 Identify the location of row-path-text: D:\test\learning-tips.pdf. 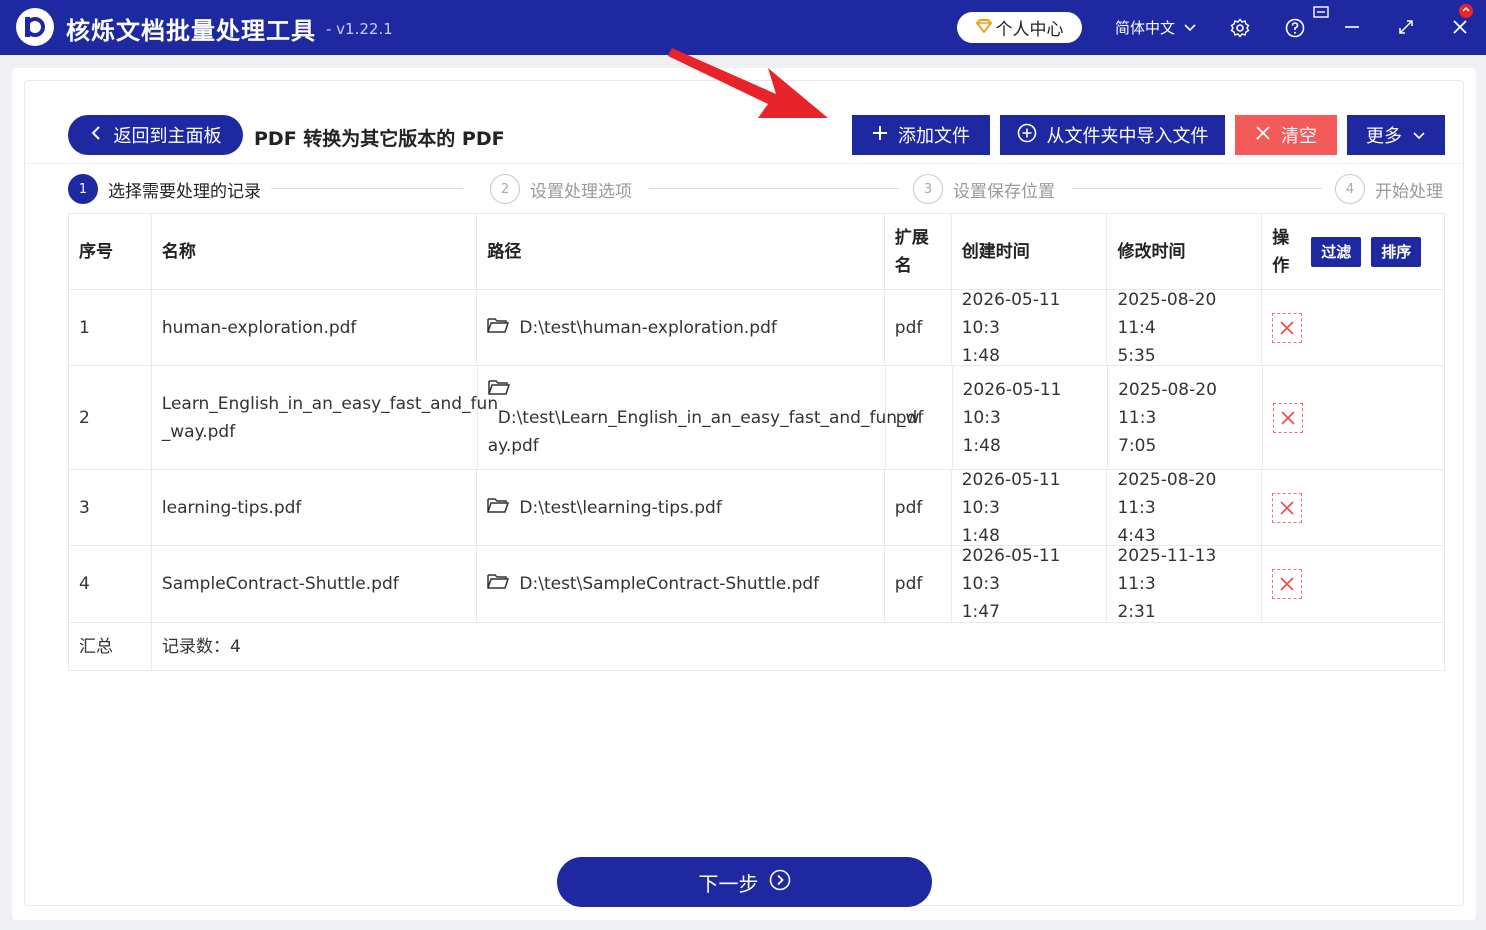
(620, 507).